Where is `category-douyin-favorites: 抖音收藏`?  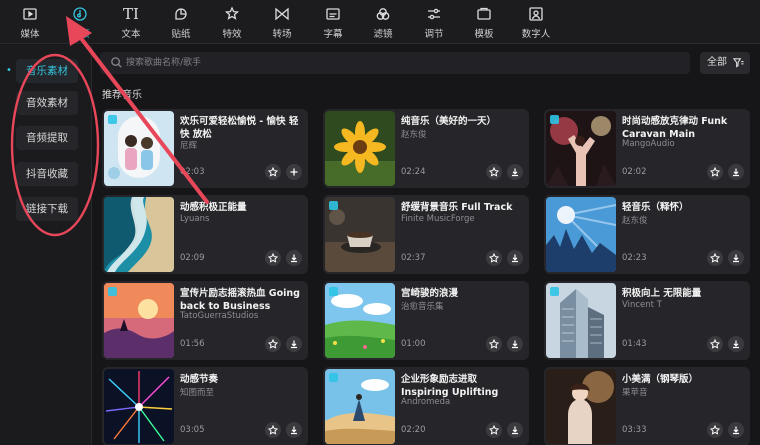
category-douyin-favorites: 抖音收藏 is located at coordinates (47, 174).